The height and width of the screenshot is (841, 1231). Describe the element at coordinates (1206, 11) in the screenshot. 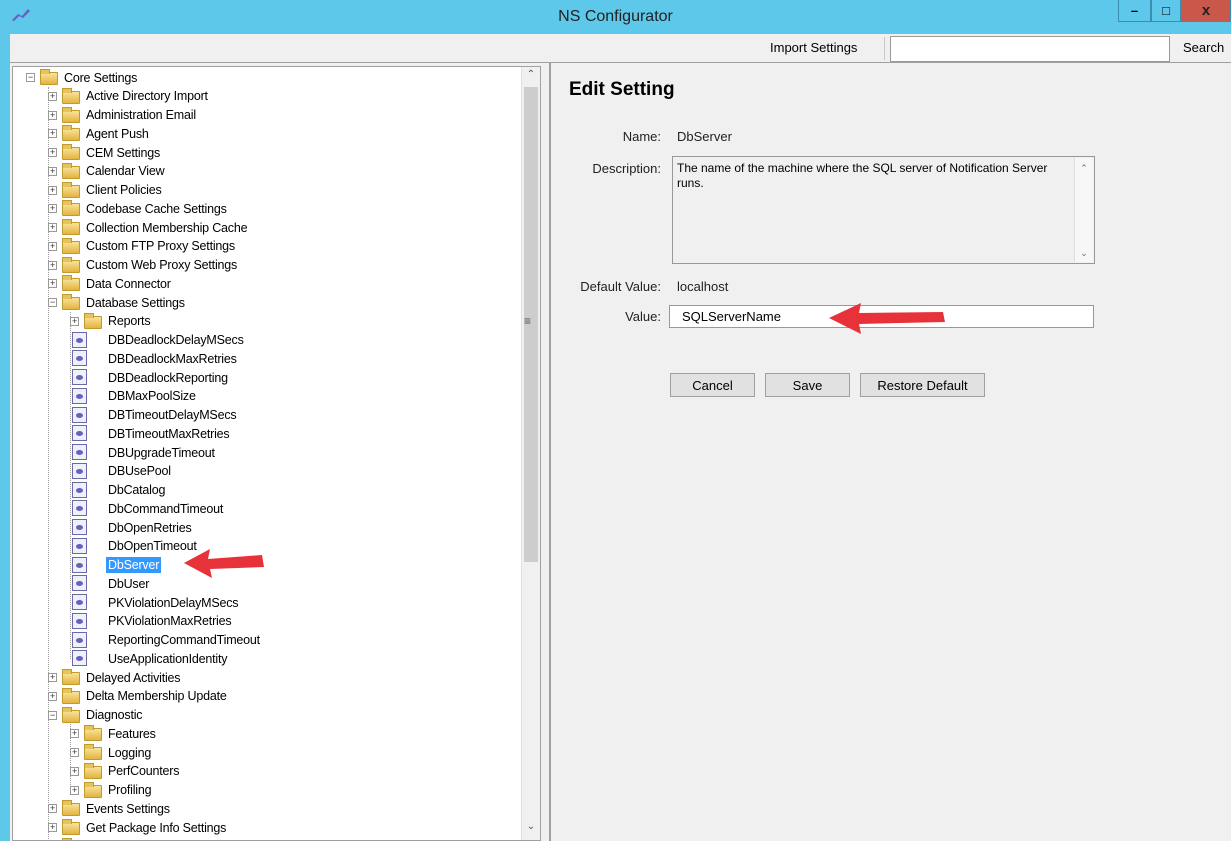

I see `close-button: x` at that location.